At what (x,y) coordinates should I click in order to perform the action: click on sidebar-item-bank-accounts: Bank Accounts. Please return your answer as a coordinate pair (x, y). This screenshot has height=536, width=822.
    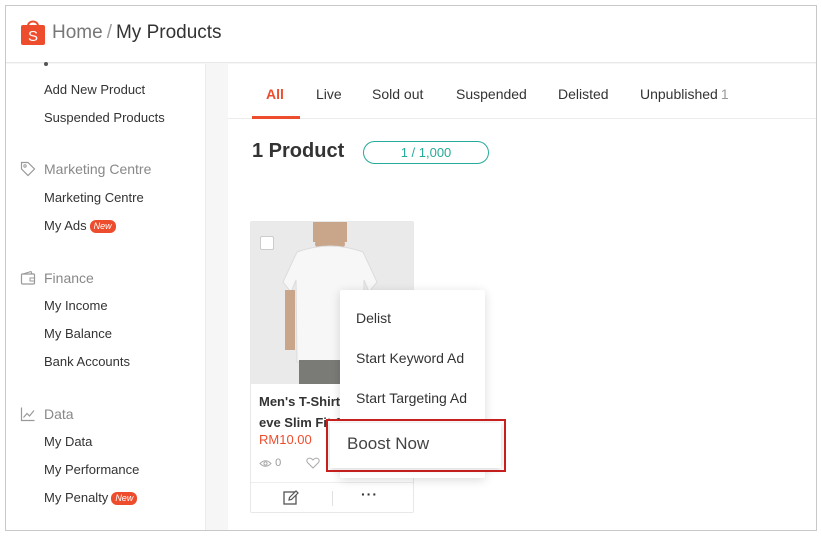
    Looking at the image, I should click on (87, 361).